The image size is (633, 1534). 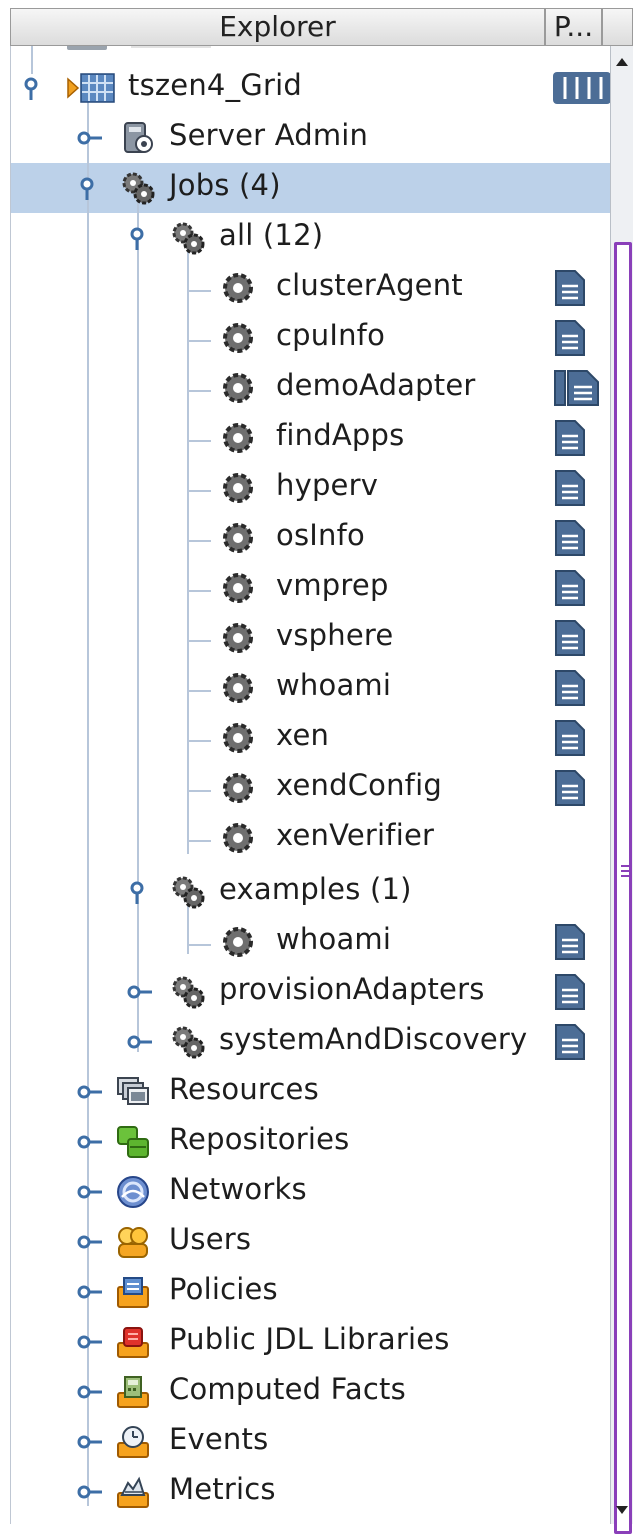 I want to click on tree-row-examples: examples (1), so click(x=311, y=892).